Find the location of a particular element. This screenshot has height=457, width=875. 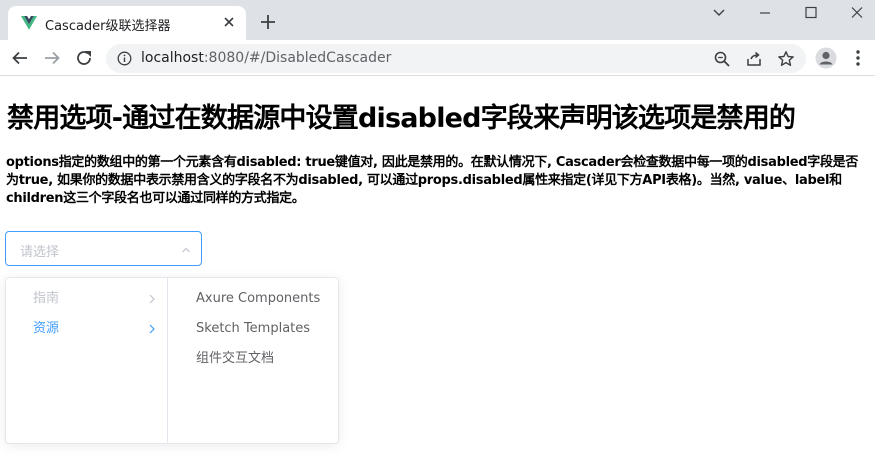

cascader-node-resources: 资源 is located at coordinates (86, 329).